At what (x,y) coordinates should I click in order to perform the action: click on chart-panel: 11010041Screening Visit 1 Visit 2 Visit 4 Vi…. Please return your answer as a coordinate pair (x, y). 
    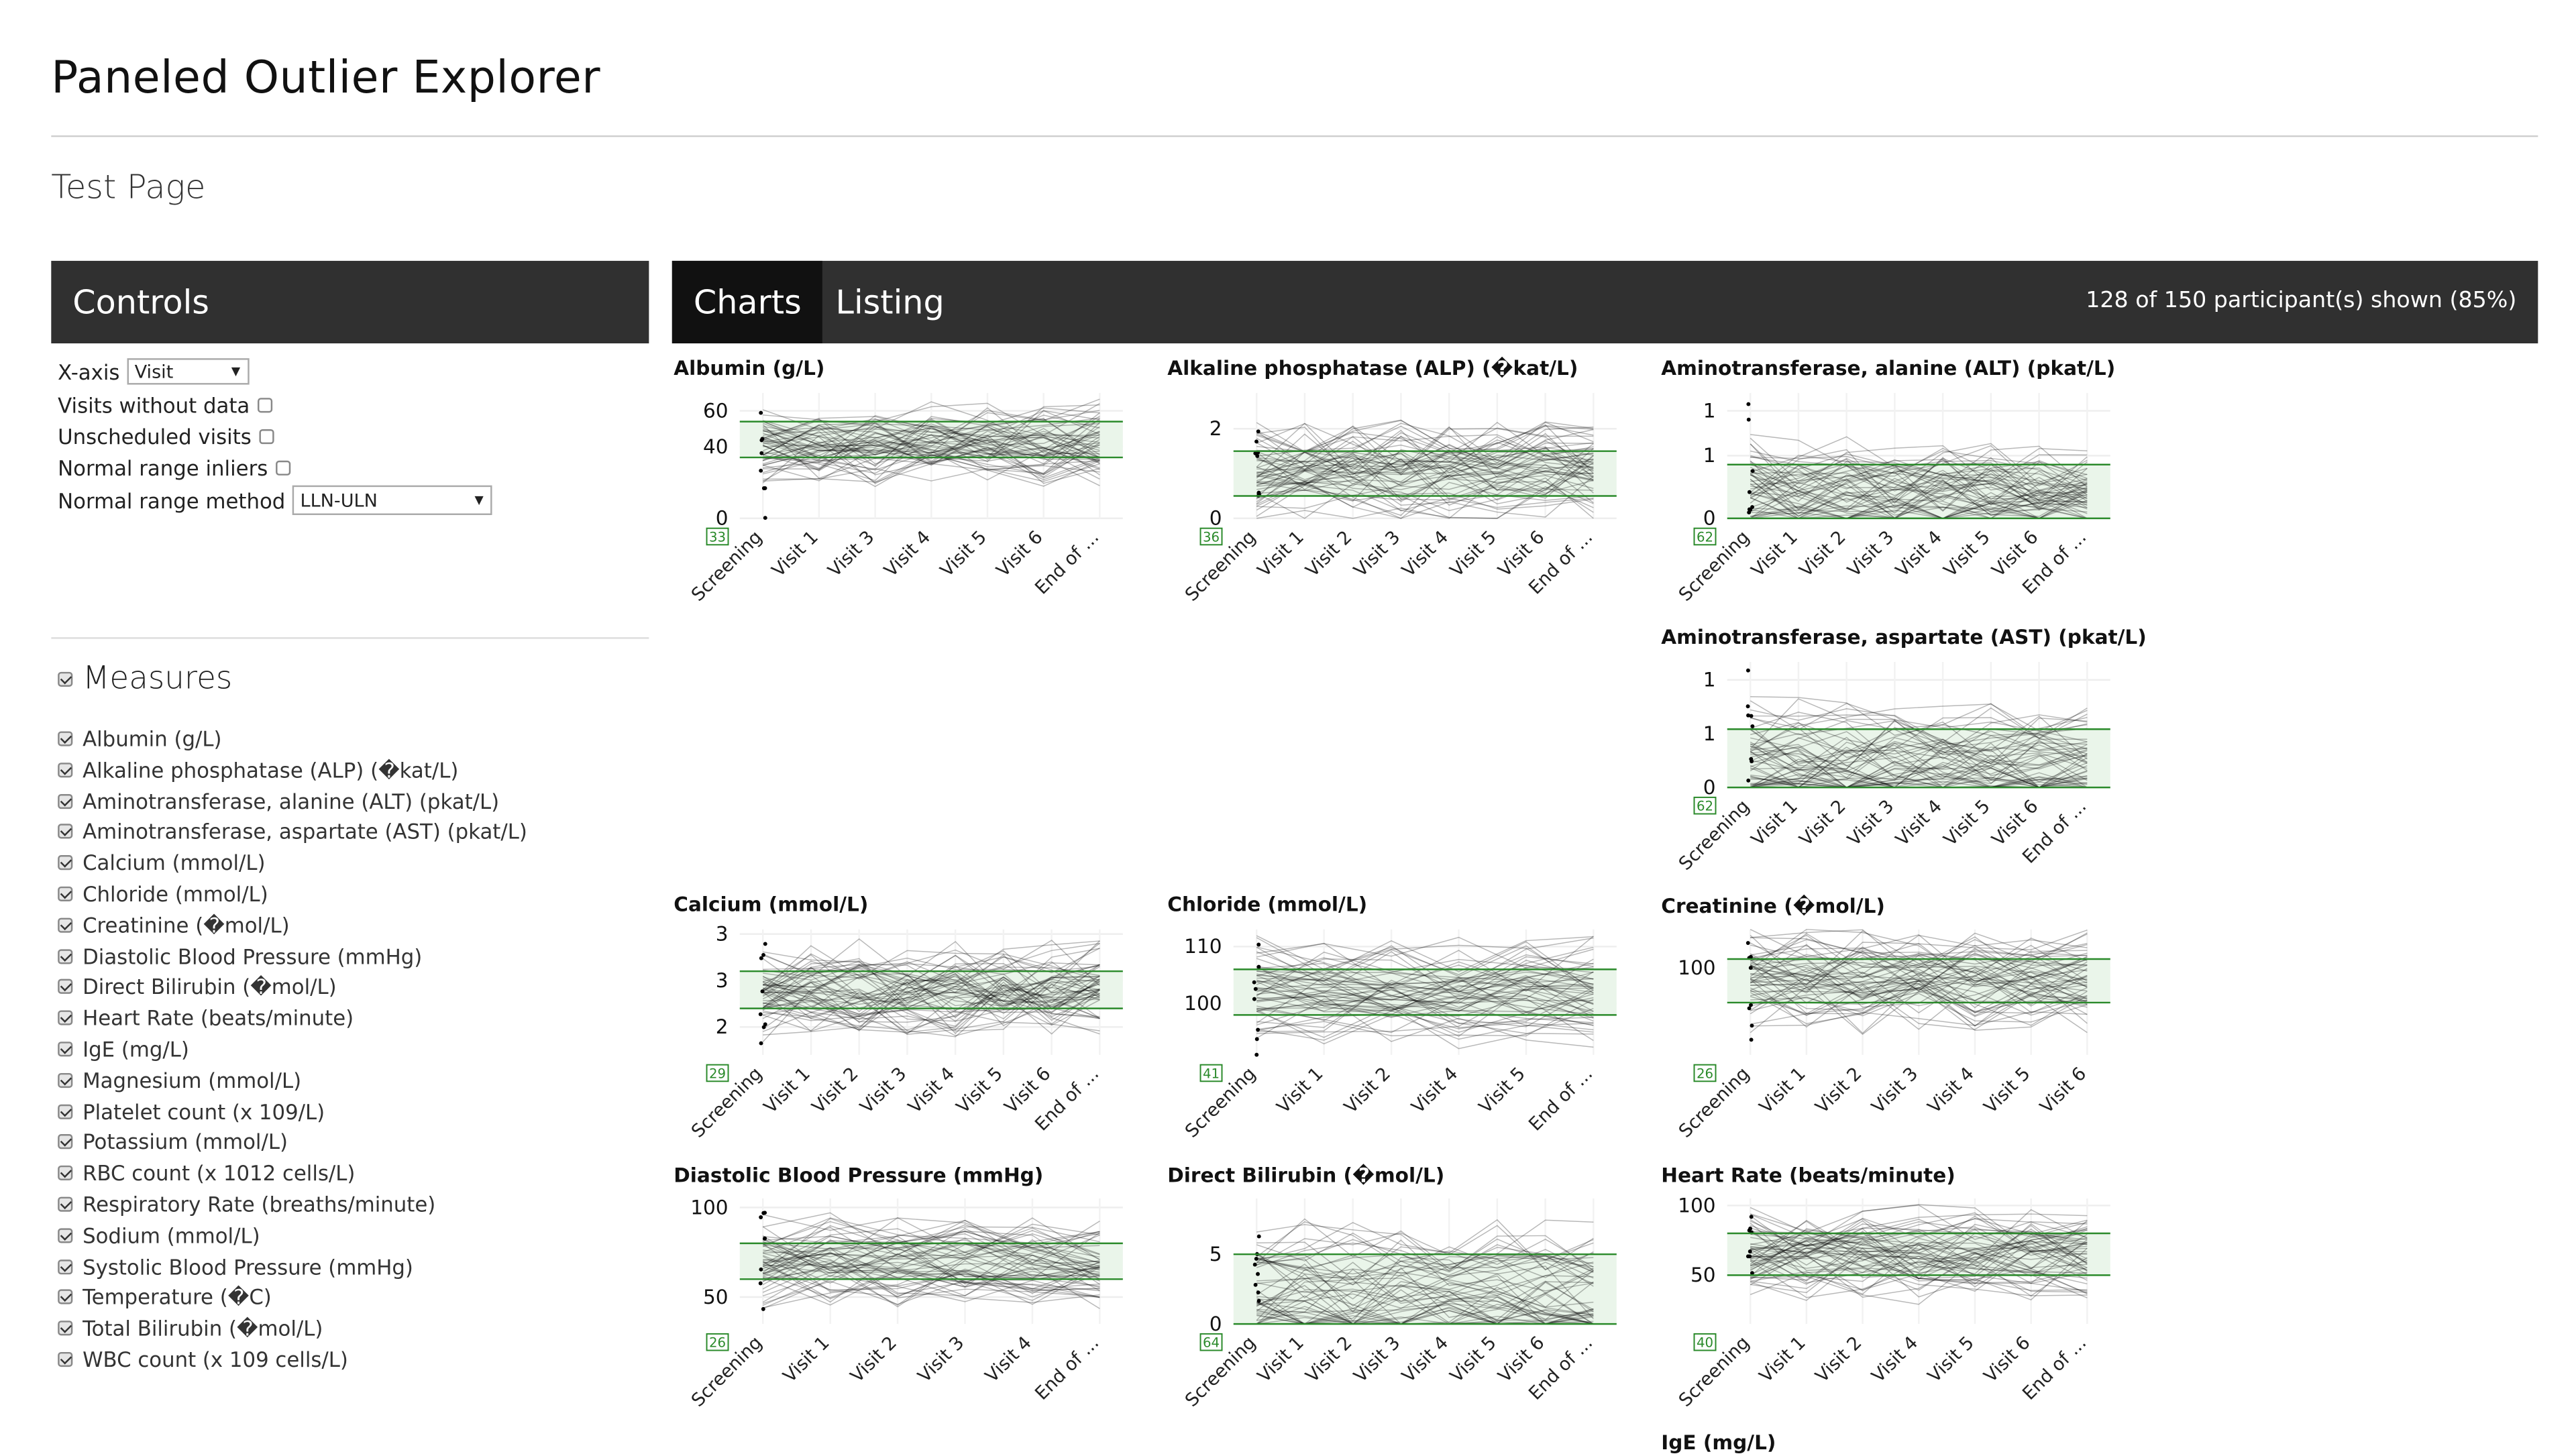
    Looking at the image, I should click on (1399, 1058).